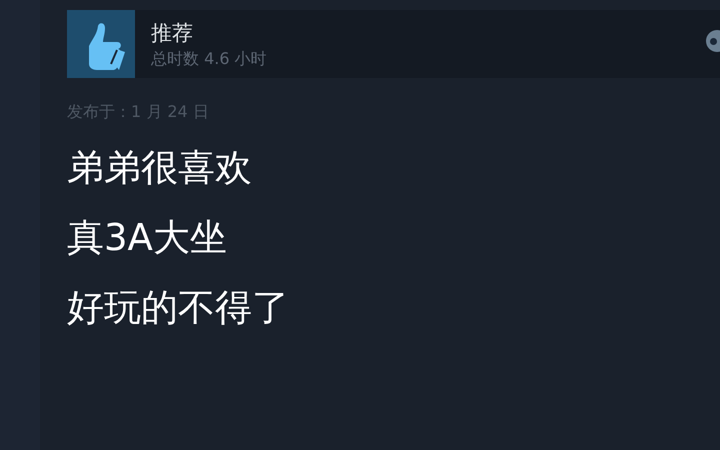  Describe the element at coordinates (178, 308) in the screenshot. I see `review-text: 好玩的不得了` at that location.